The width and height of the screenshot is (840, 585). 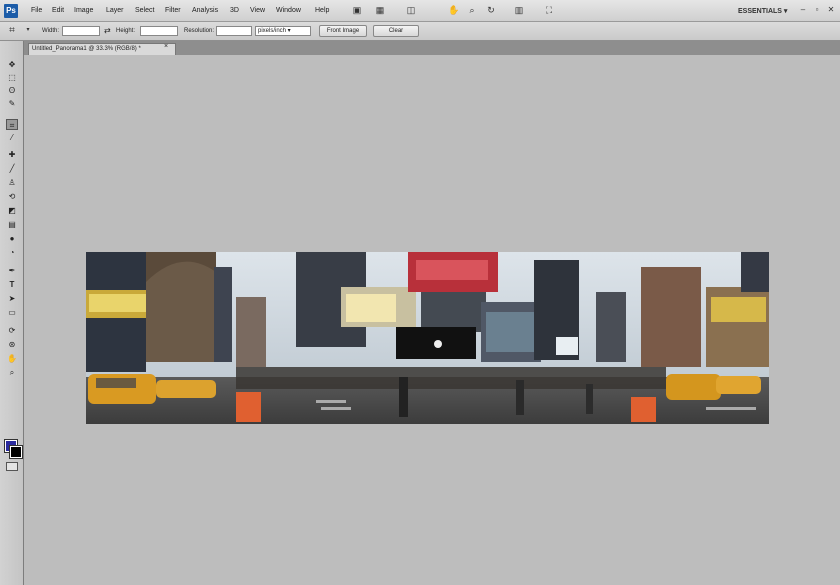 I want to click on eraser-tool-icon: ◩, so click(x=12, y=210).